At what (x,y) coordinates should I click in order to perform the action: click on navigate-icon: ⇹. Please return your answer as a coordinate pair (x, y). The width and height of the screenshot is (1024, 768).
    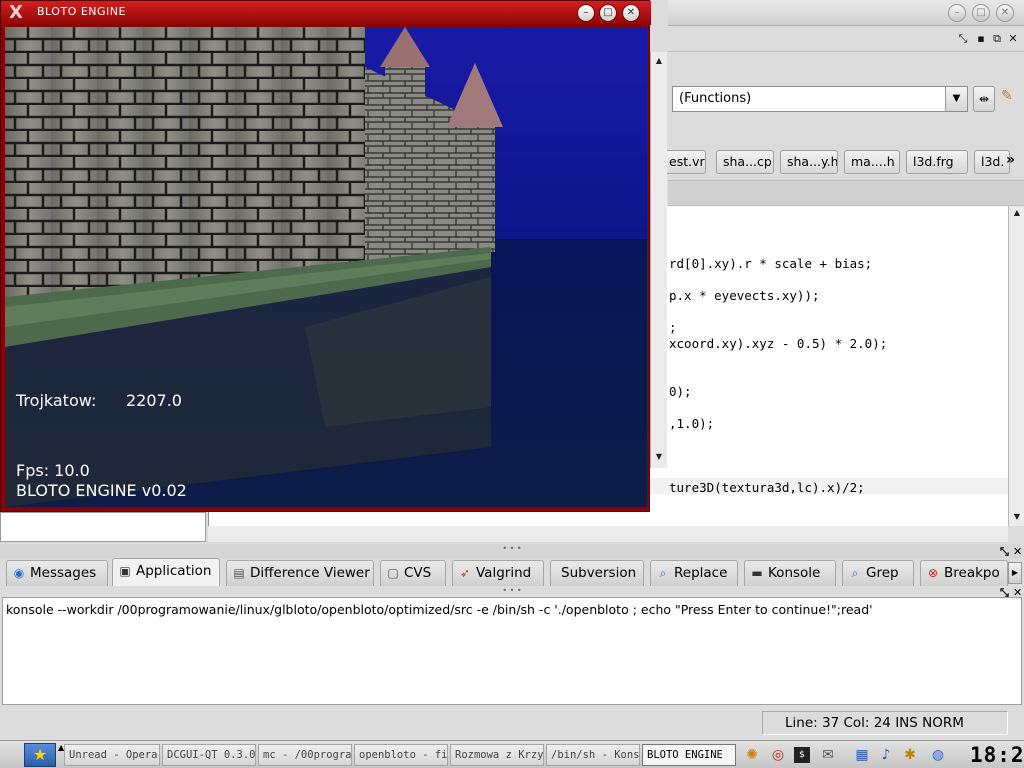
    Looking at the image, I should click on (984, 99).